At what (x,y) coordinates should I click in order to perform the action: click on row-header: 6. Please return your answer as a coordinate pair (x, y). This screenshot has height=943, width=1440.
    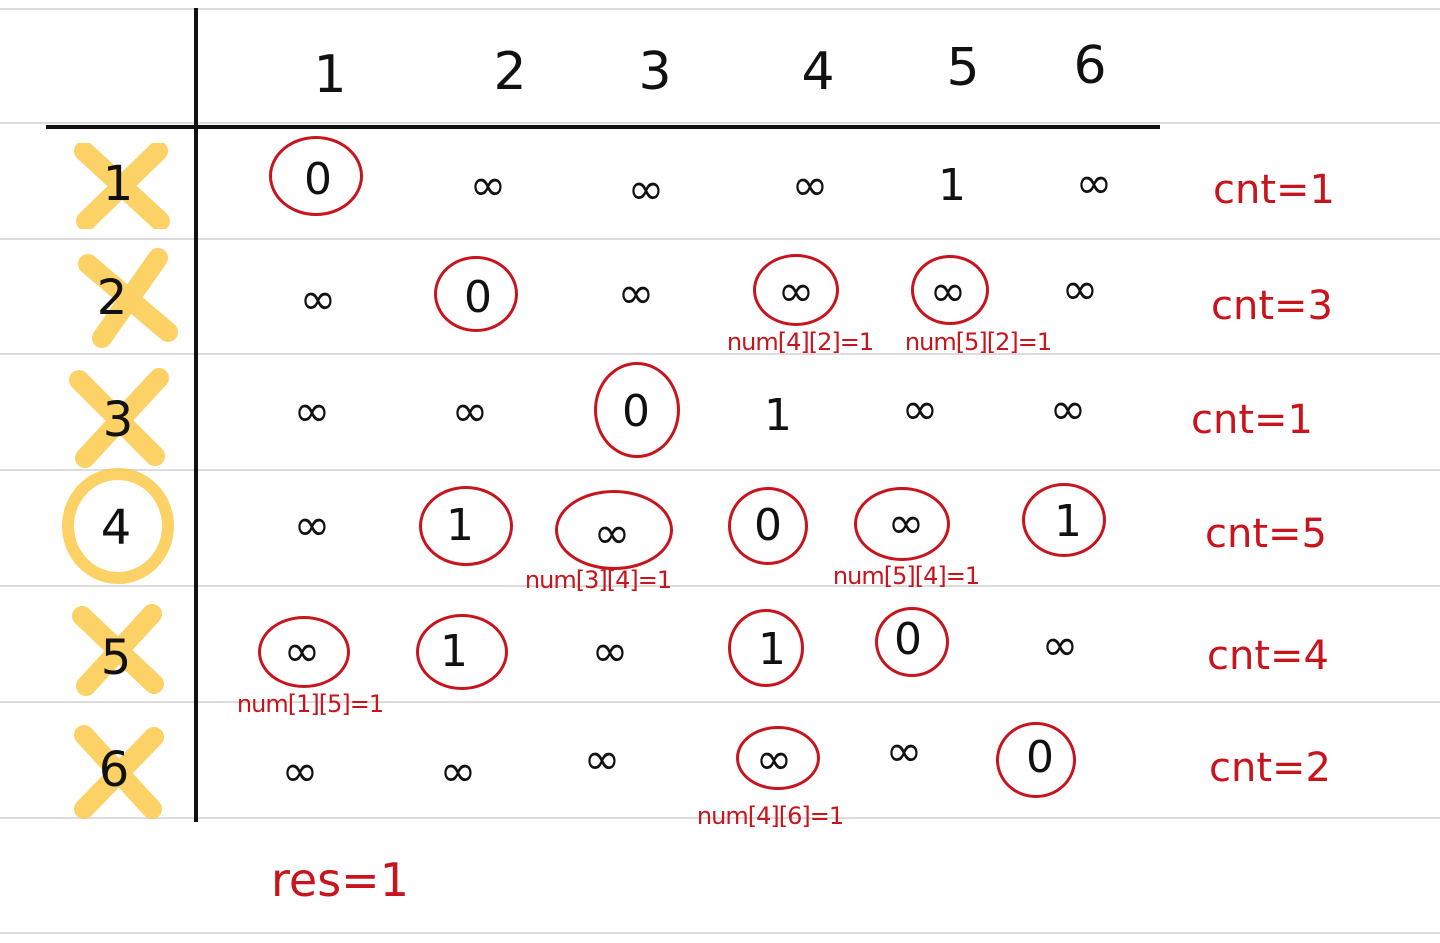
    Looking at the image, I should click on (114, 770).